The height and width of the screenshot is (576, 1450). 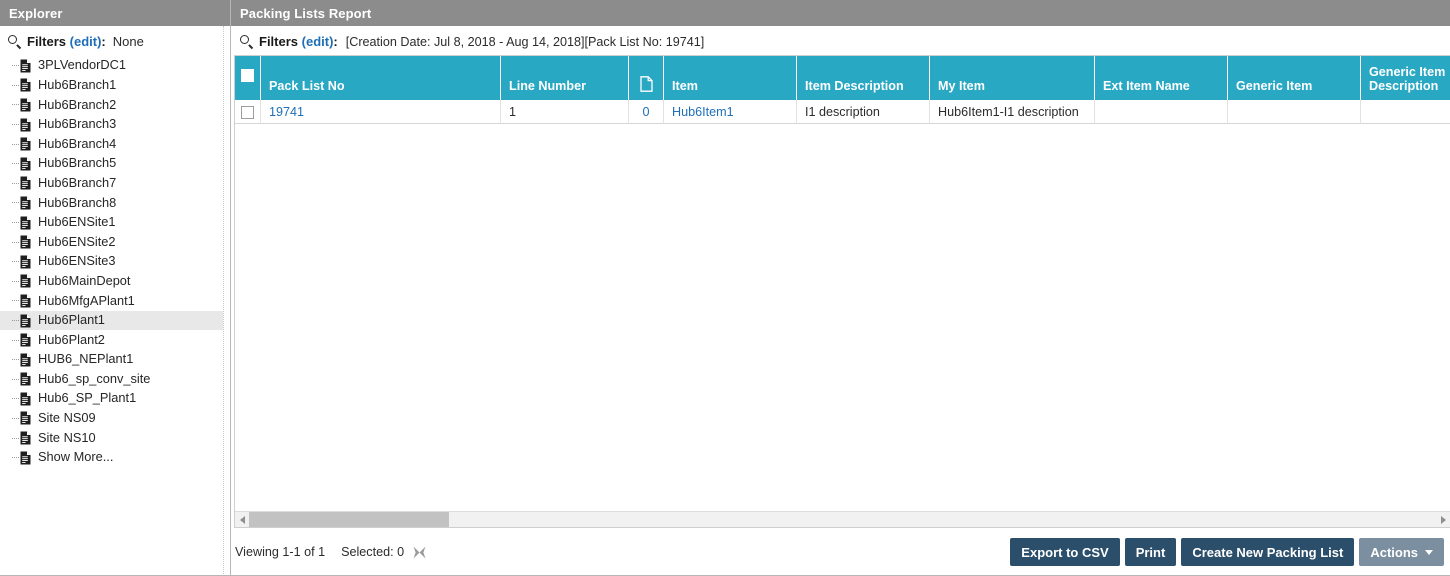 What do you see at coordinates (115, 125) in the screenshot?
I see `sidebar-item: Hub6Branch3` at bounding box center [115, 125].